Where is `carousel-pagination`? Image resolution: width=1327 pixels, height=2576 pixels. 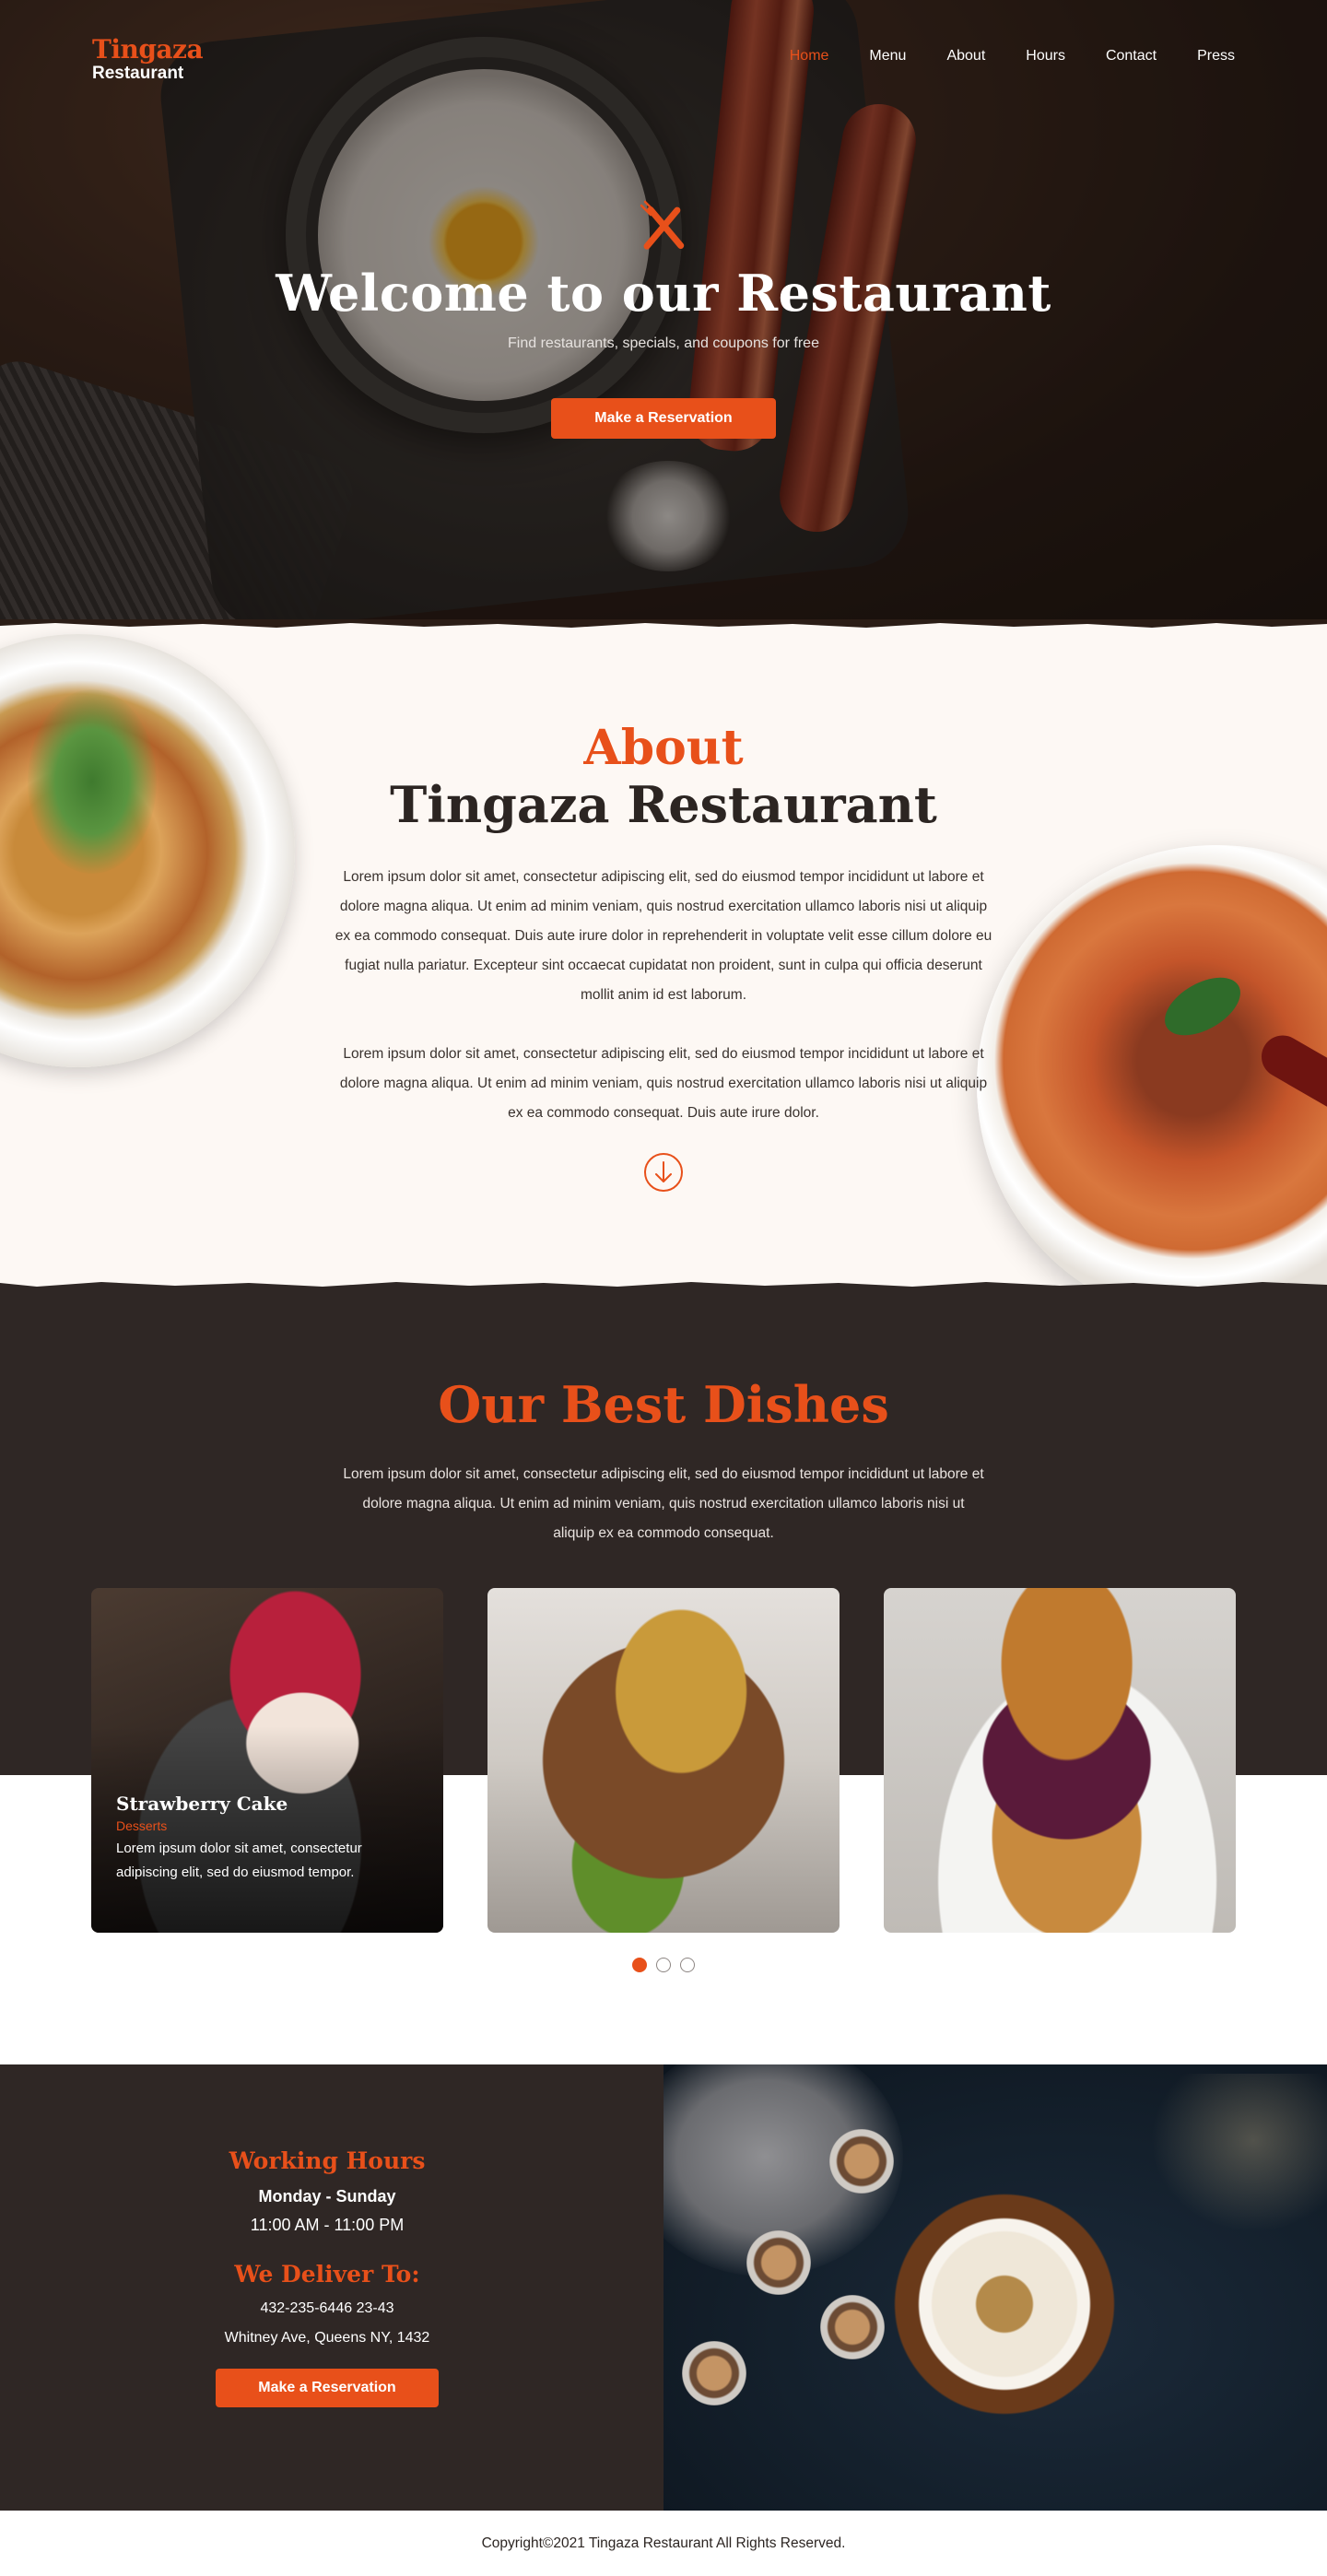
carousel-pagination is located at coordinates (663, 1965).